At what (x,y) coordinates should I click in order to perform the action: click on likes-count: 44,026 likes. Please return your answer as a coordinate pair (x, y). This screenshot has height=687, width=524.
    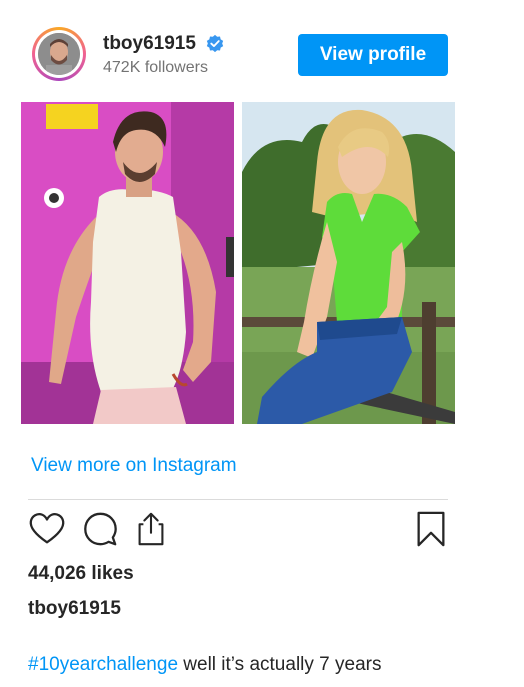
    Looking at the image, I should click on (81, 574).